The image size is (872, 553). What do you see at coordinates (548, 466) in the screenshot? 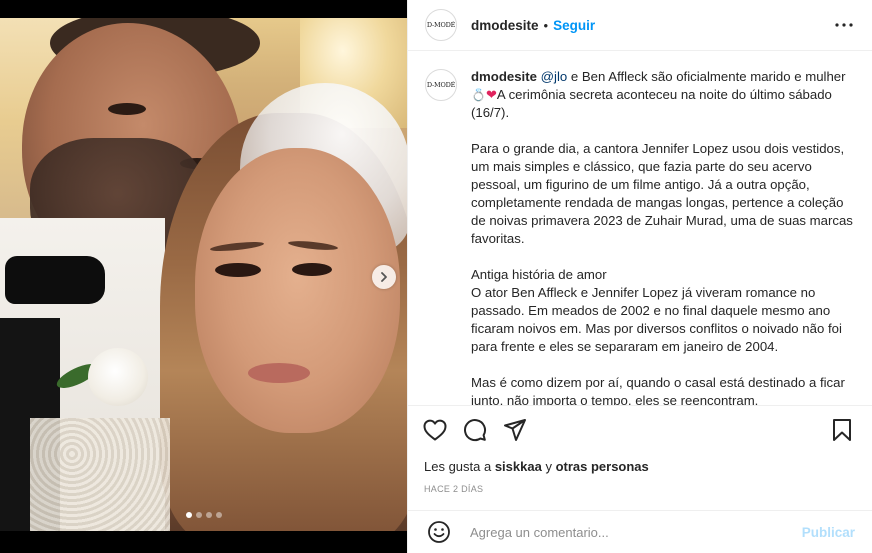
I see `likes-middle: y` at bounding box center [548, 466].